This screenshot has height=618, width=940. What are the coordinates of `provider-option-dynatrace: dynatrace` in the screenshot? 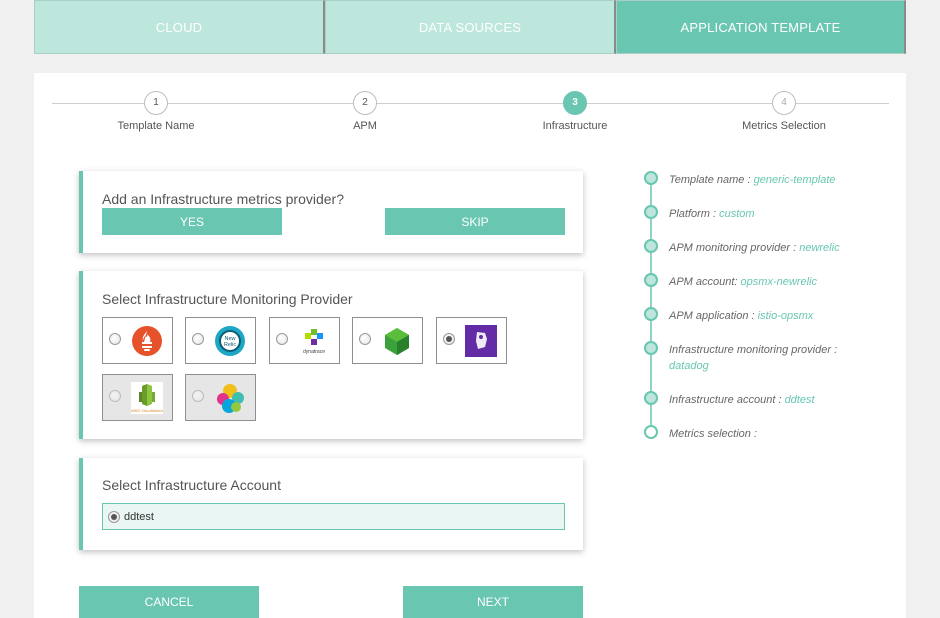 It's located at (304, 340).